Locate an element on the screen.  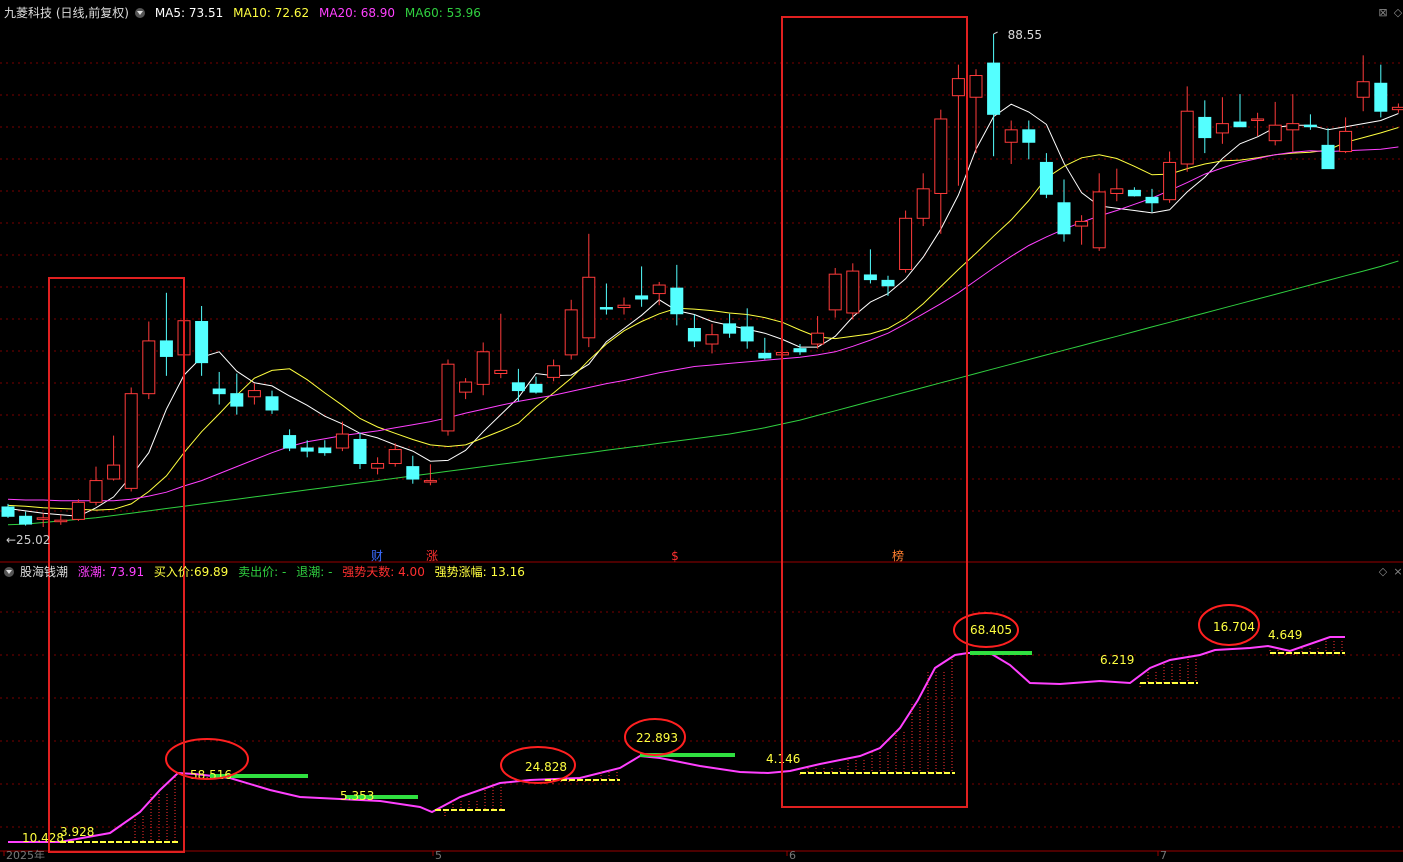
event-marker: 榜 is located at coordinates (898, 555).